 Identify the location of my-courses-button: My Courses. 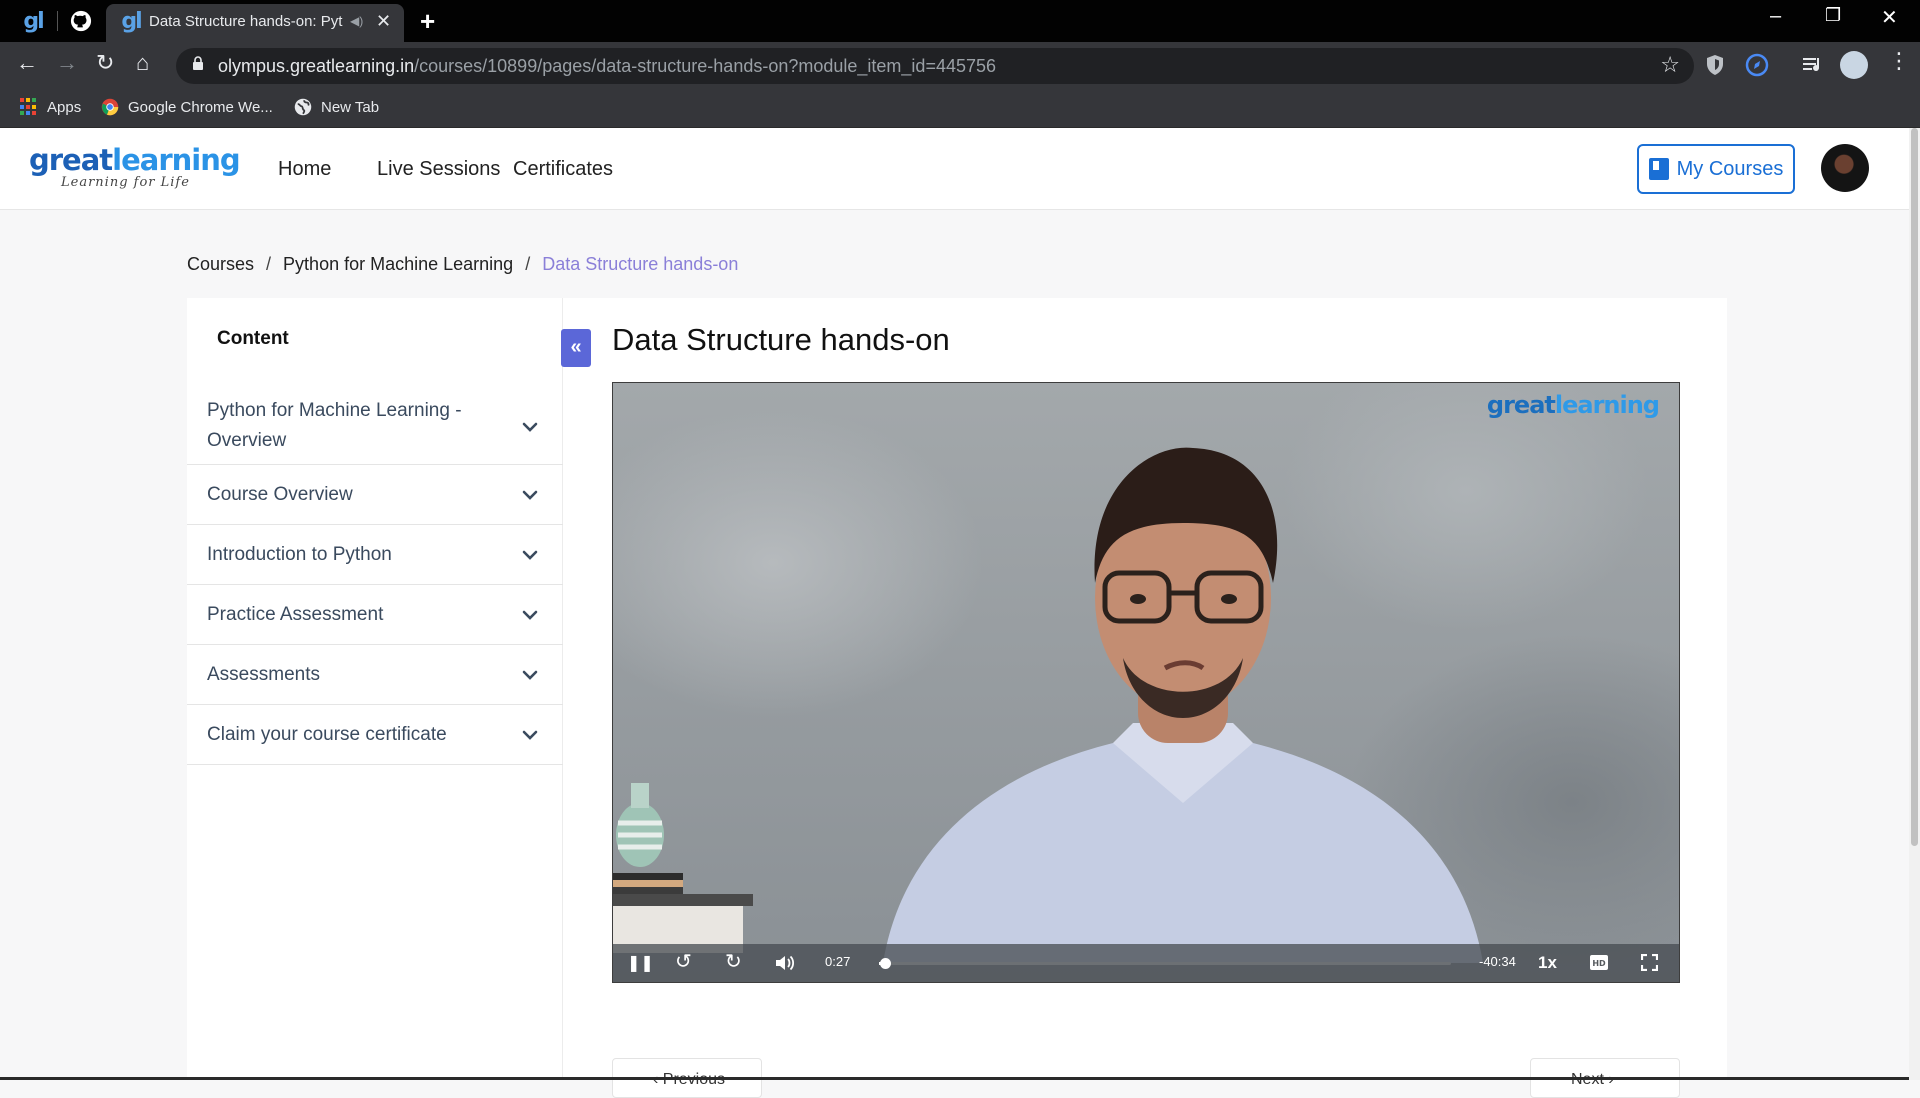
(1716, 169).